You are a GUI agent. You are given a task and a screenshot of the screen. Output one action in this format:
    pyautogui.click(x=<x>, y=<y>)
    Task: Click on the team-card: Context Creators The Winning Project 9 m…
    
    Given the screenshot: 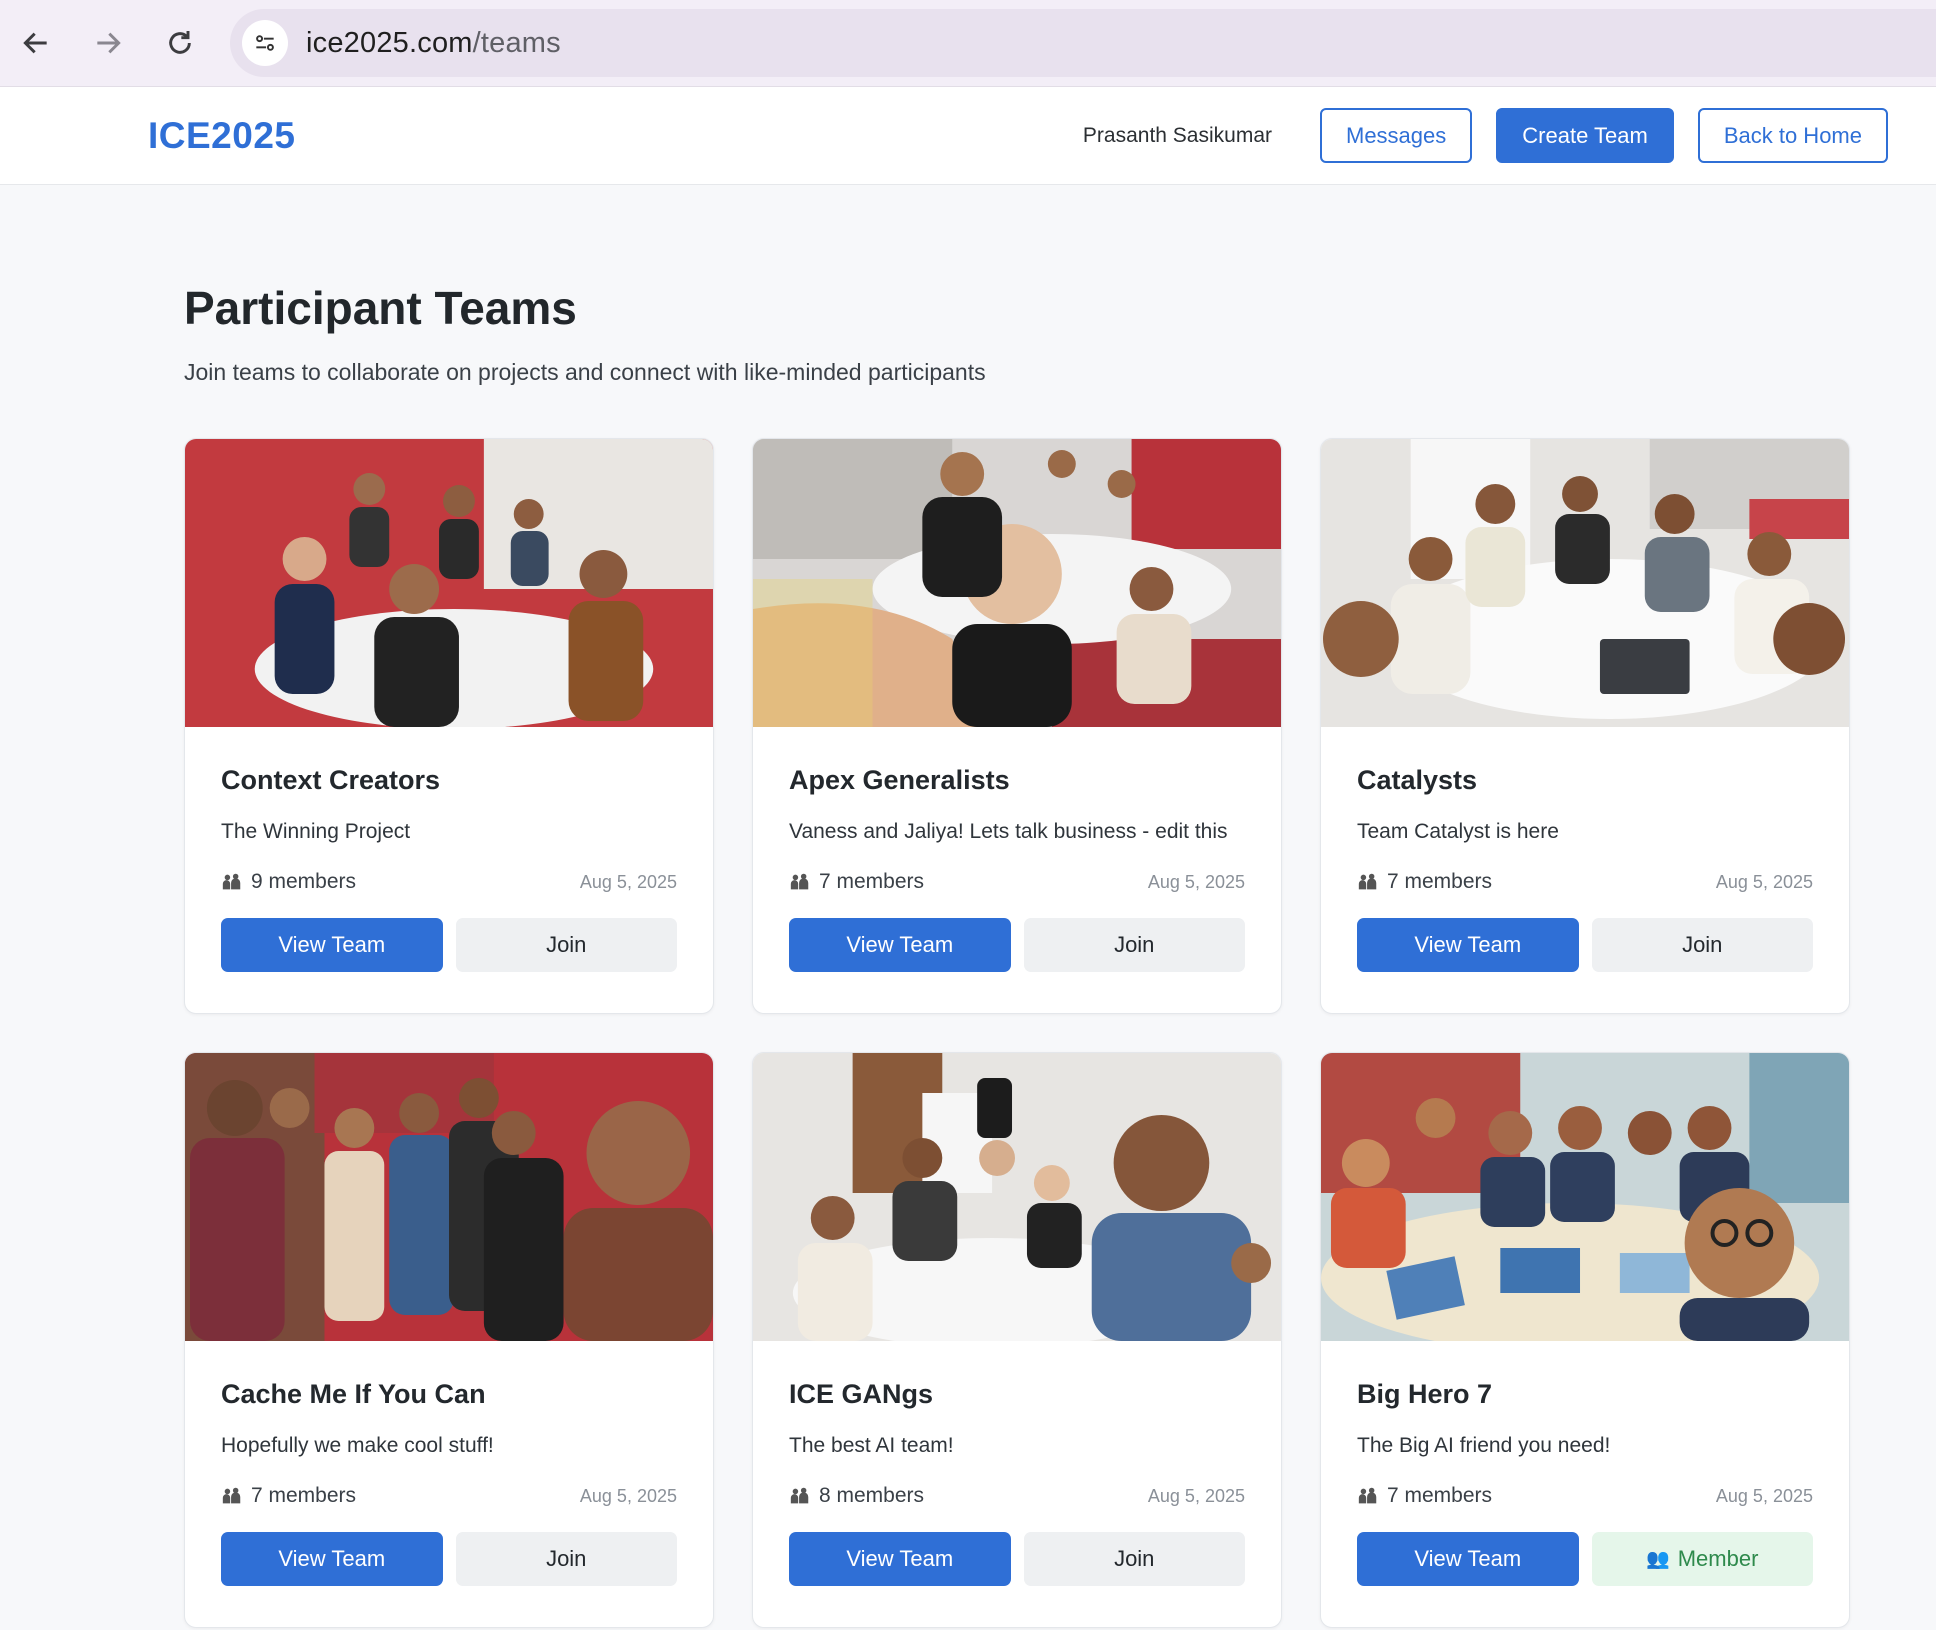 What is the action you would take?
    pyautogui.click(x=449, y=726)
    